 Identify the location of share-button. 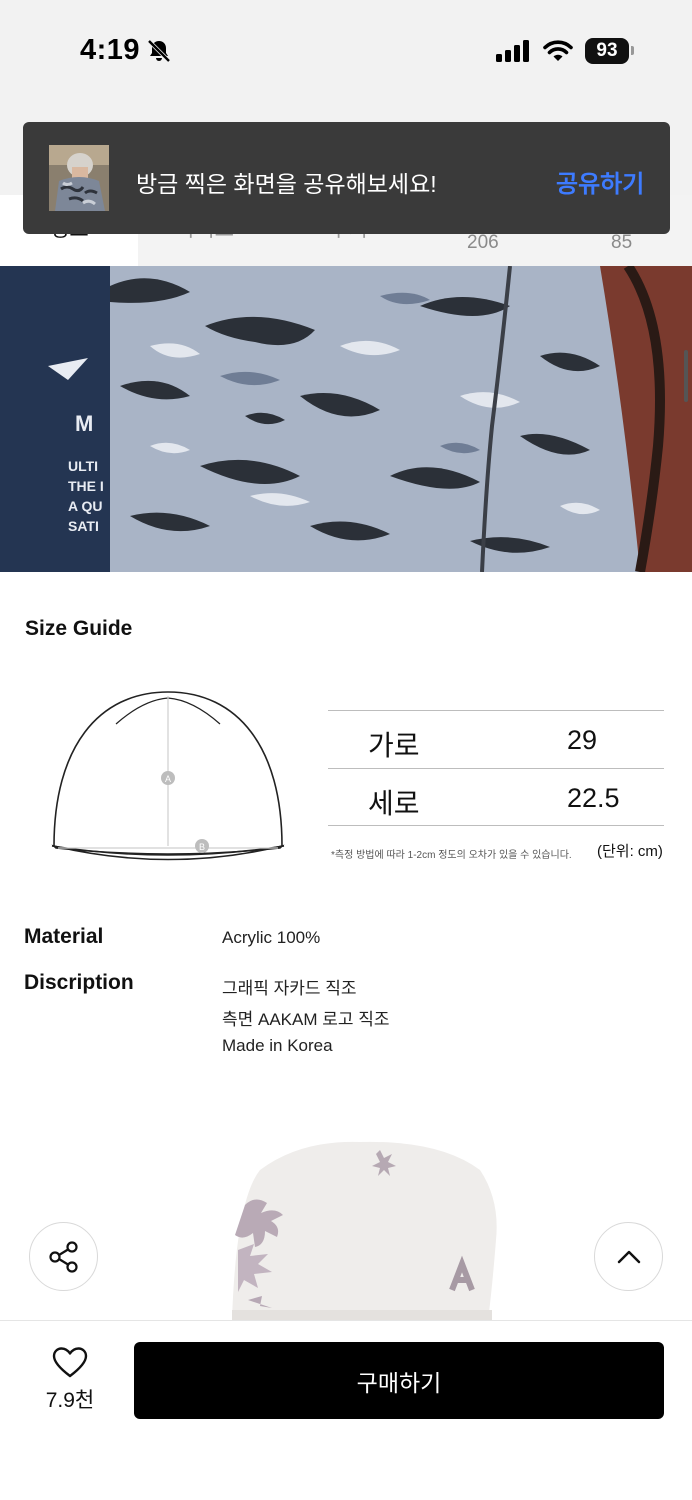
(63, 1256).